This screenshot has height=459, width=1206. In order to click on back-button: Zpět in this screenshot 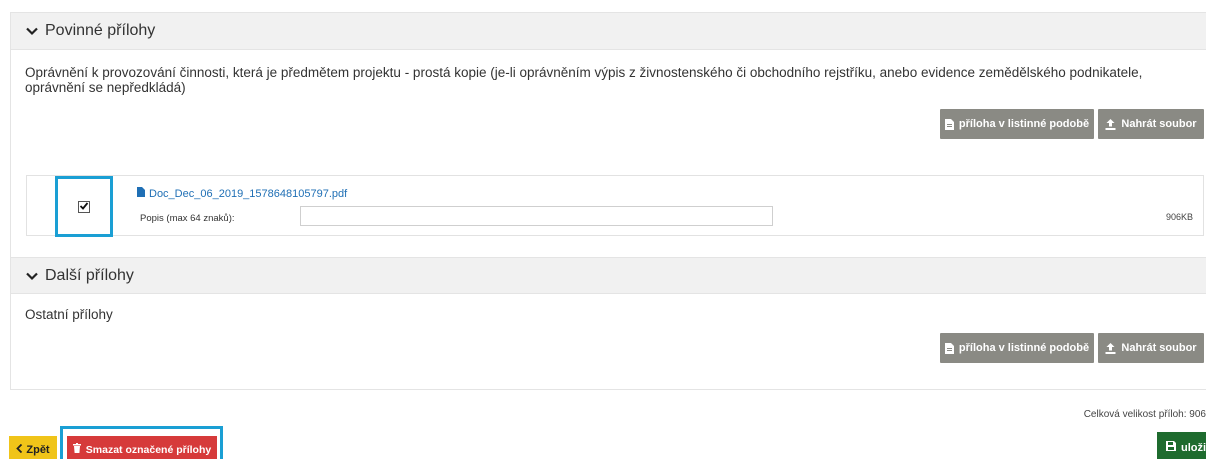, I will do `click(33, 447)`.